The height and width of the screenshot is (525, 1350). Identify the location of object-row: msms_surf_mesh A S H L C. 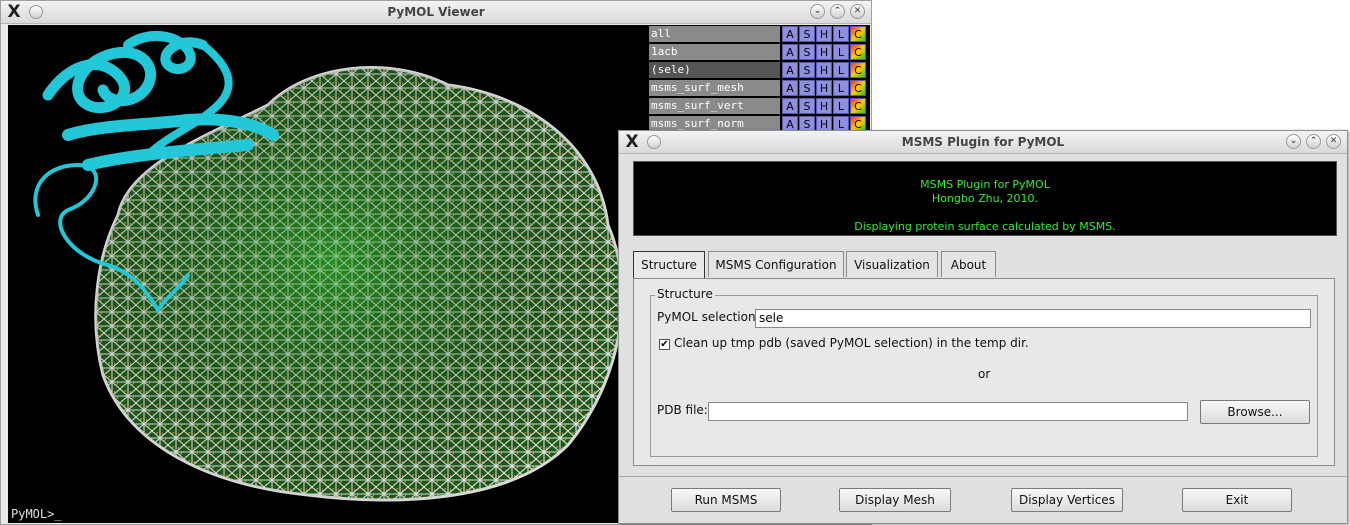
(759, 88).